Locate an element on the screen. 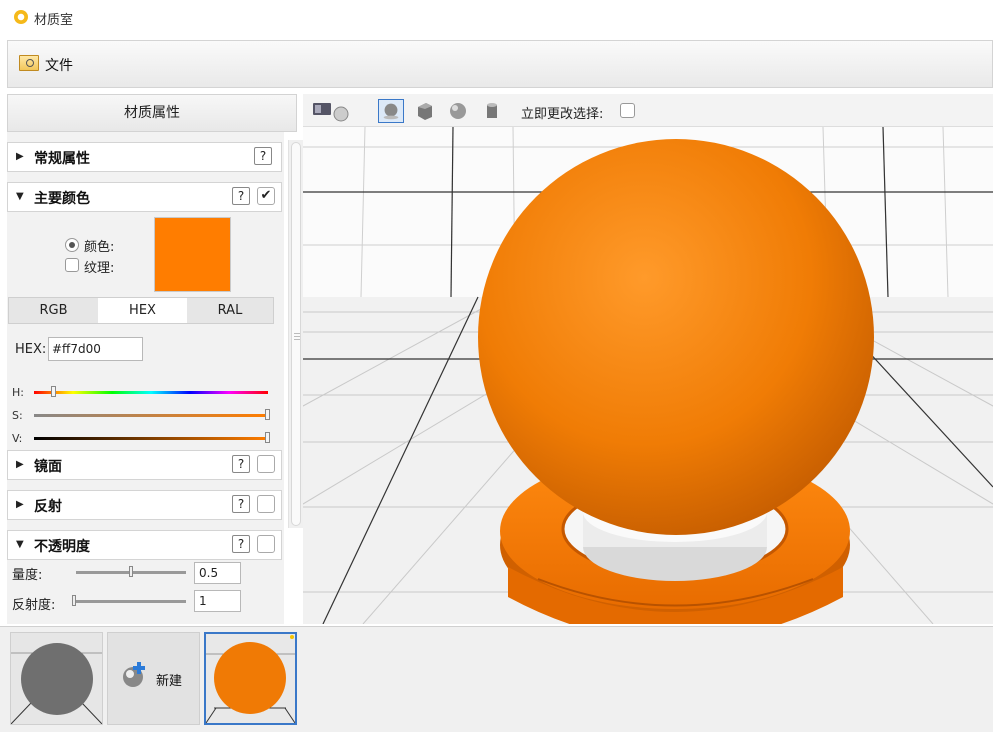 Image resolution: width=993 pixels, height=732 pixels. reflectivity-input: 1 is located at coordinates (217, 601).